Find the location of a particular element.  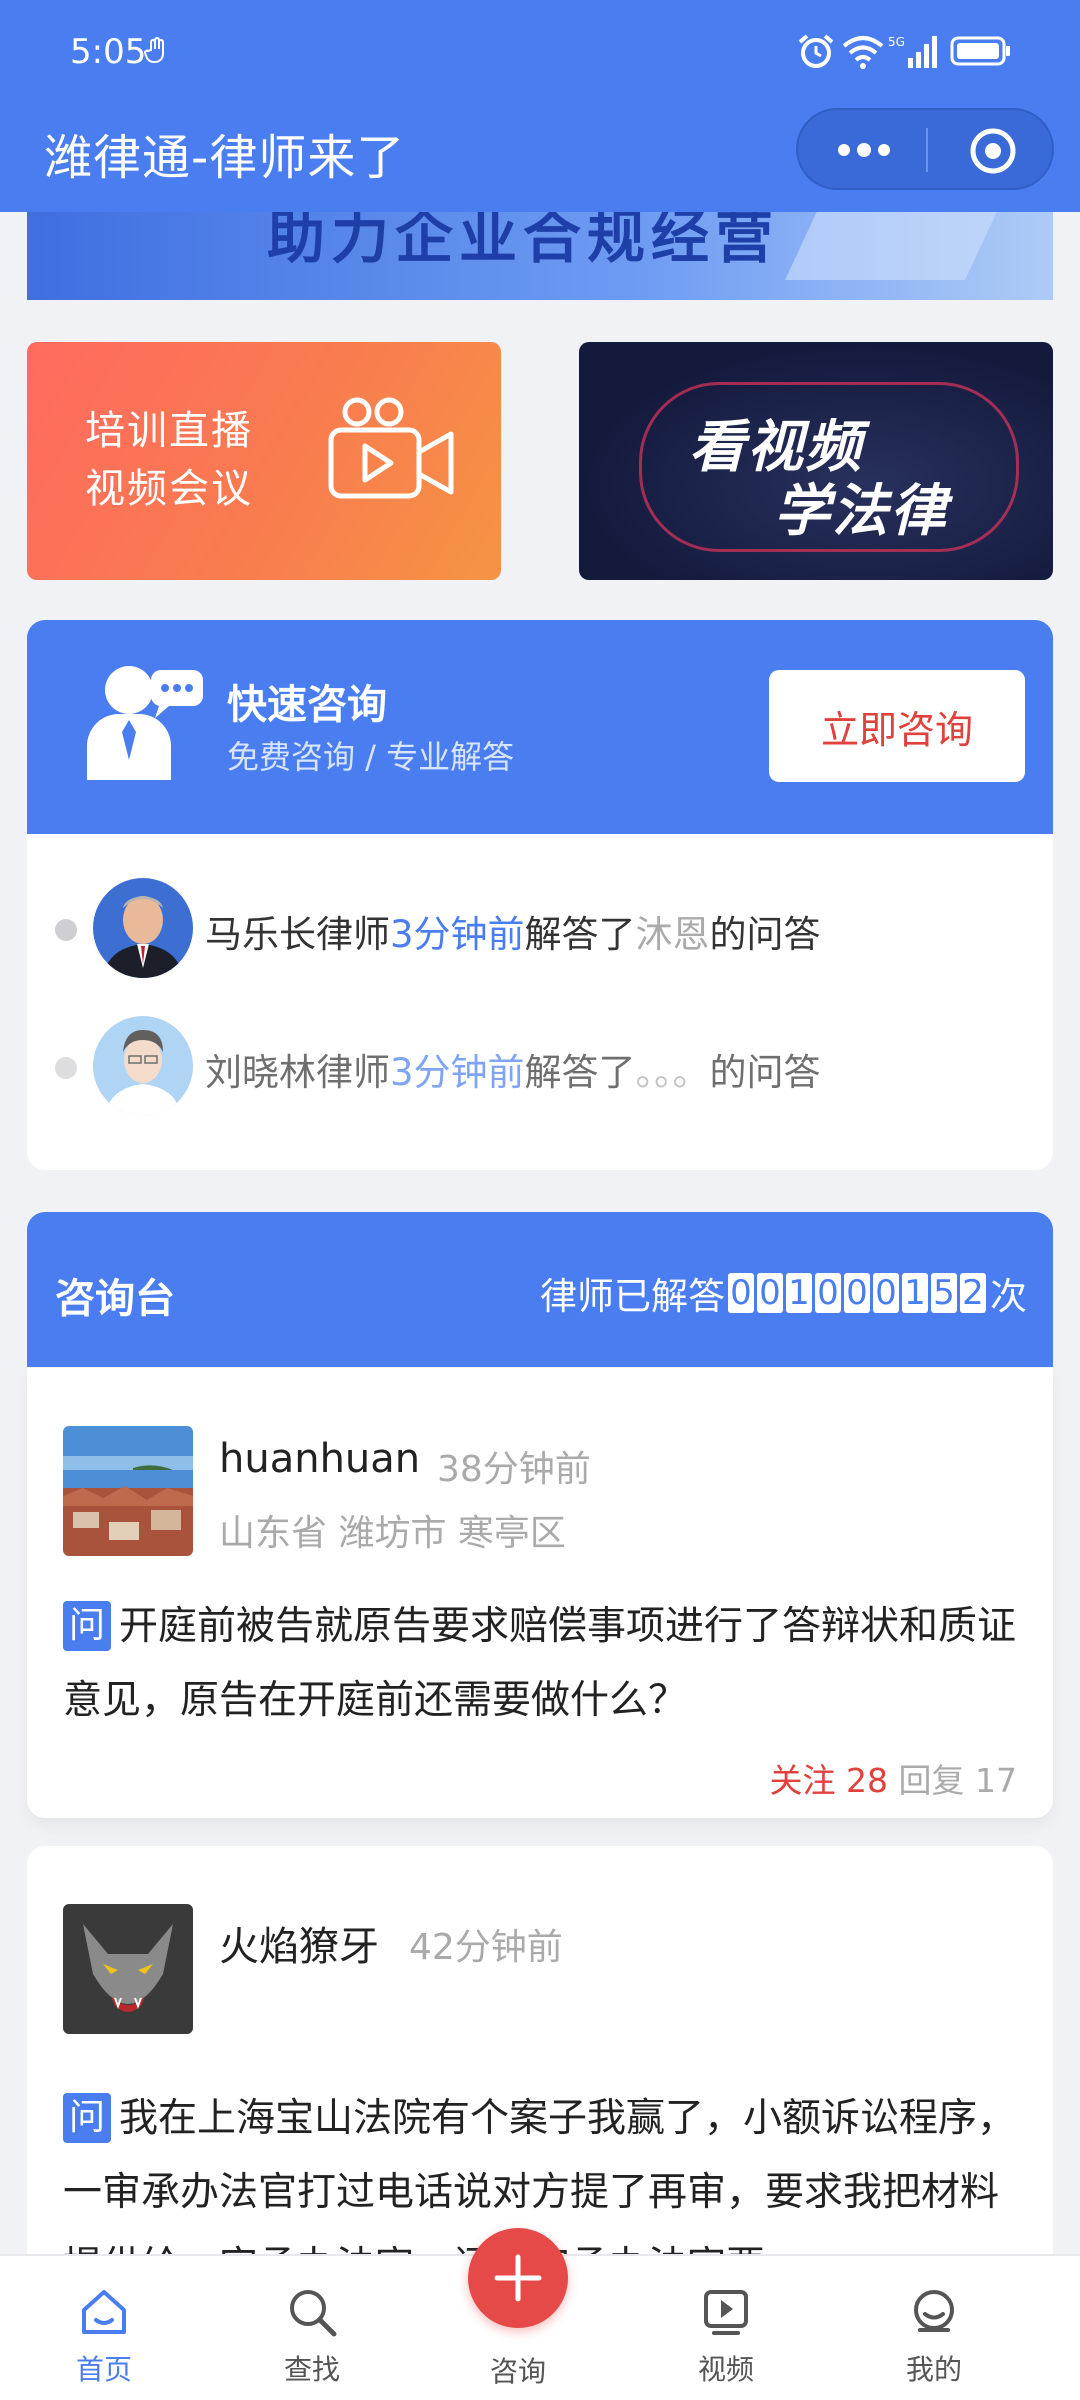

plus-icon is located at coordinates (518, 2278).